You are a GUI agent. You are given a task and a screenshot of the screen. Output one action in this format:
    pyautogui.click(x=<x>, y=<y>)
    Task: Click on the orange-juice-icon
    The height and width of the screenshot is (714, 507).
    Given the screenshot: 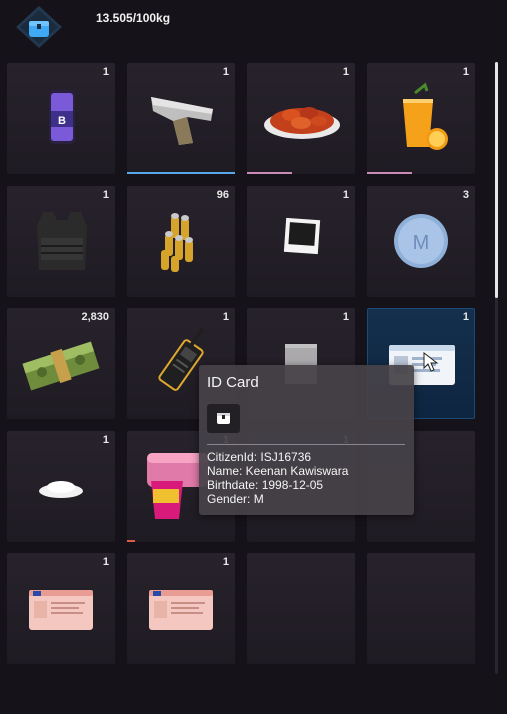 What is the action you would take?
    pyautogui.click(x=425, y=116)
    